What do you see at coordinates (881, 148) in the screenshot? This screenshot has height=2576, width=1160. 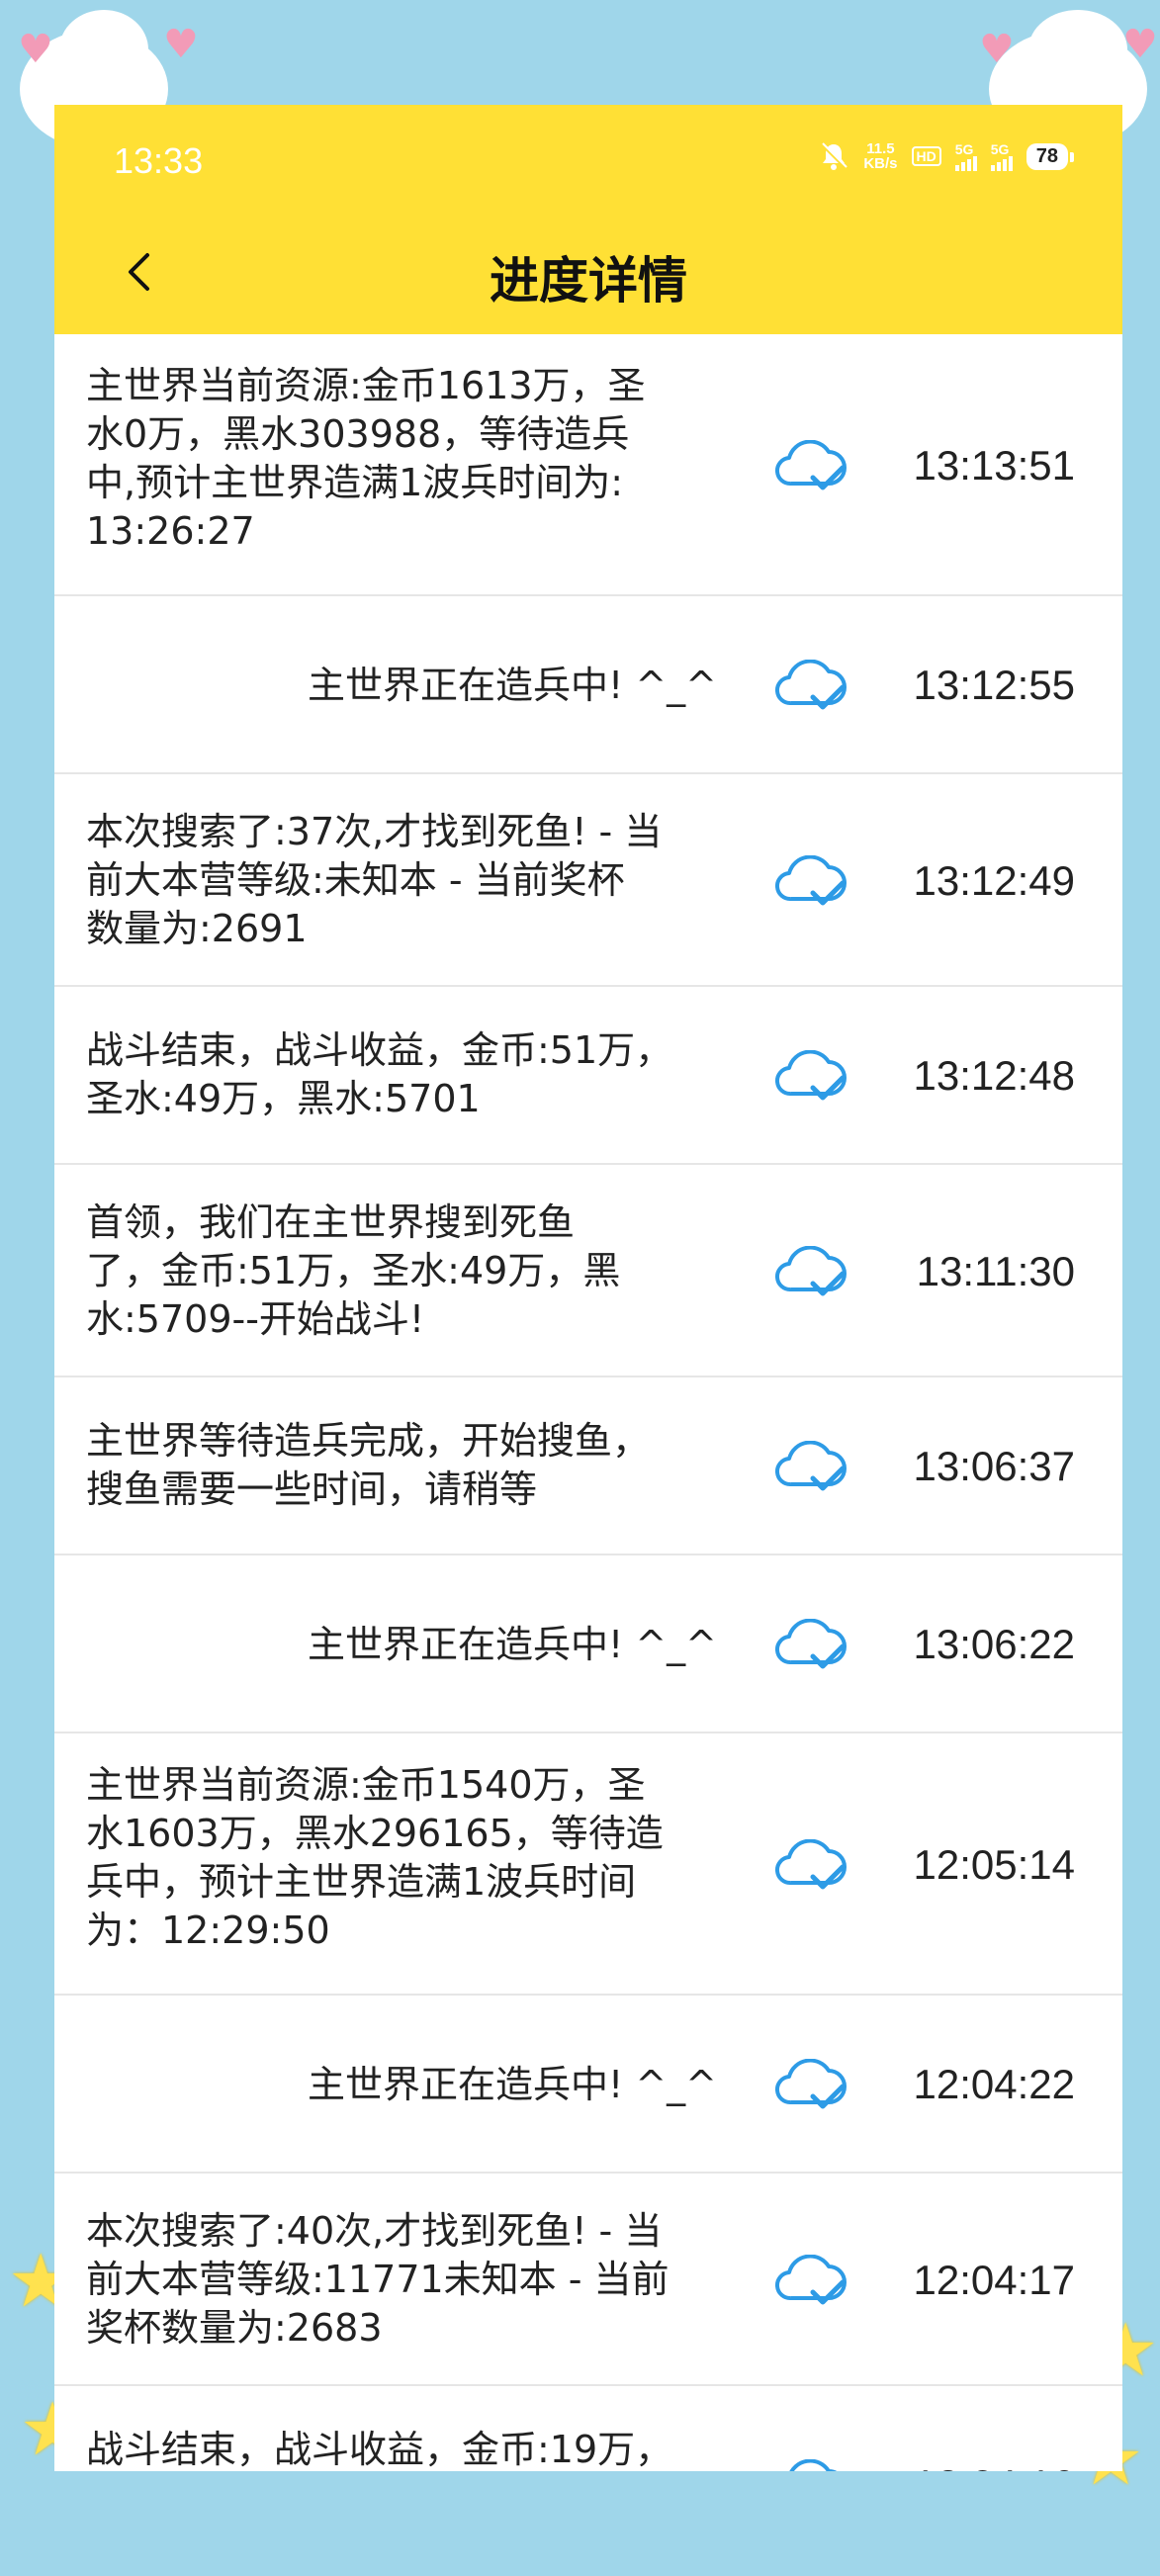 I see `net-speed-value: 11.5` at bounding box center [881, 148].